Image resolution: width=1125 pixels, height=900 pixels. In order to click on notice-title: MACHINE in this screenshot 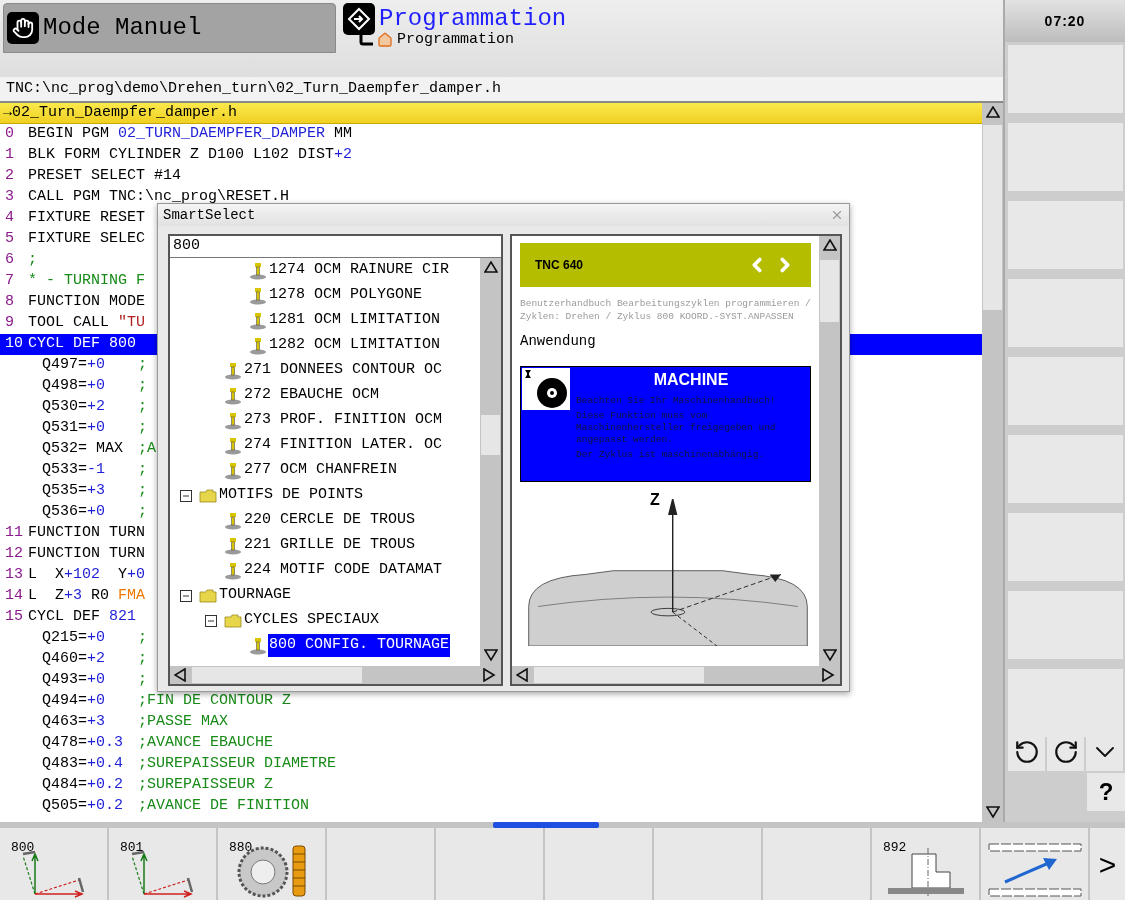, I will do `click(691, 380)`.